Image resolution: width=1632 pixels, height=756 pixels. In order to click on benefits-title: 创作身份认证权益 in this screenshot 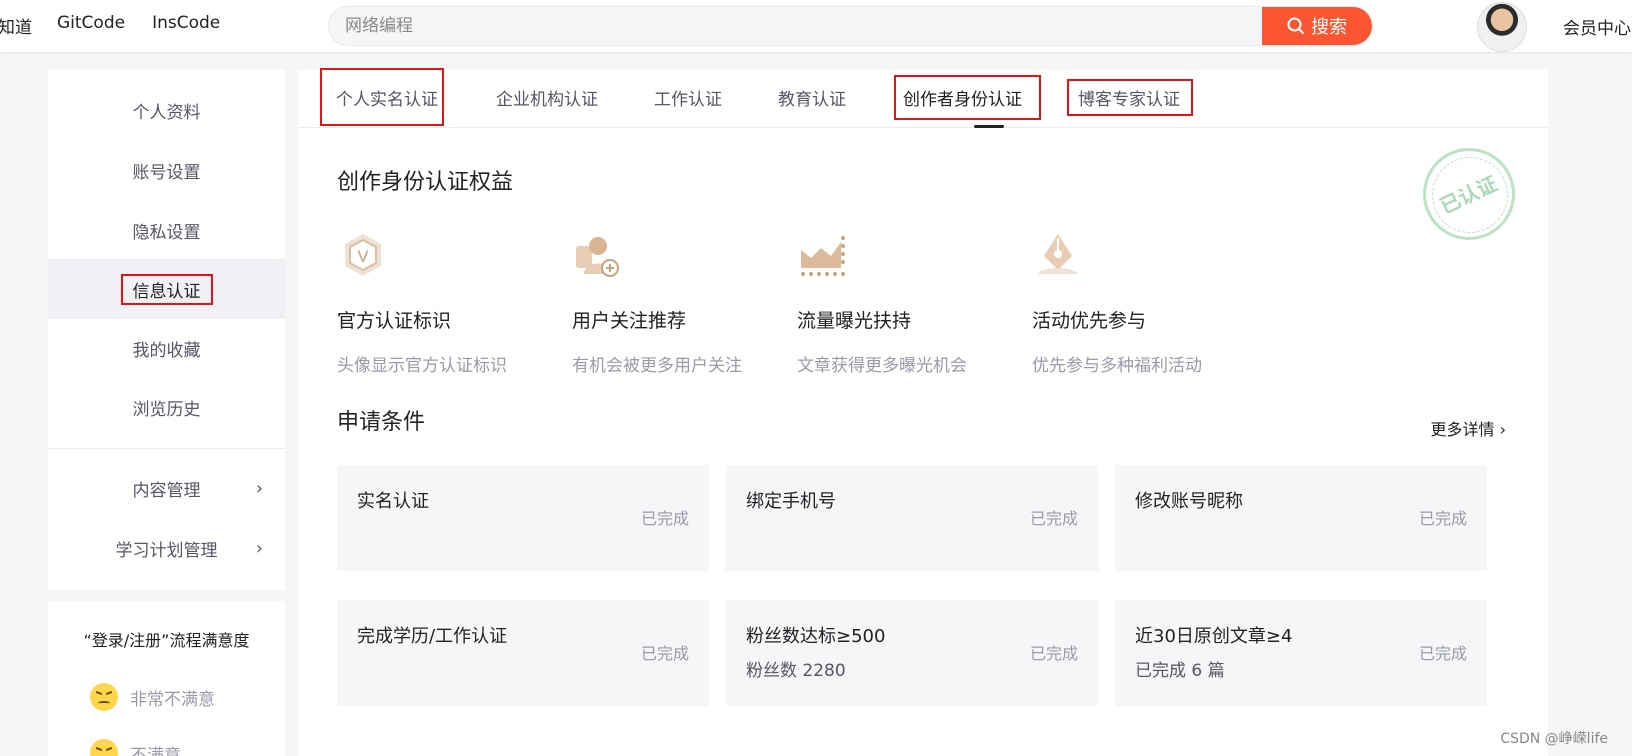, I will do `click(425, 182)`.